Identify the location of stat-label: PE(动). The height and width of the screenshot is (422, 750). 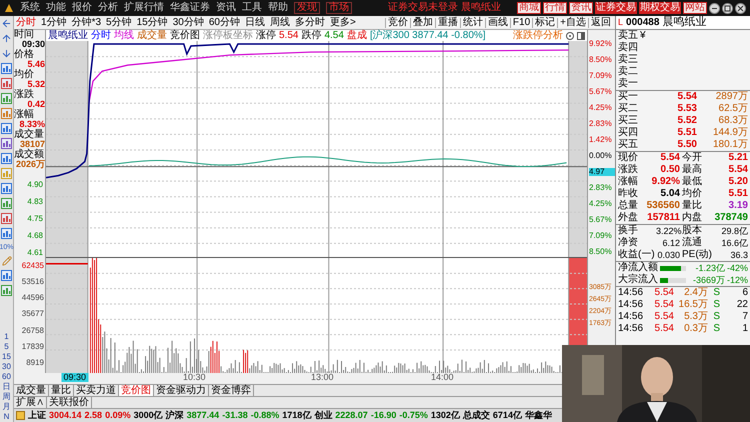
(697, 255).